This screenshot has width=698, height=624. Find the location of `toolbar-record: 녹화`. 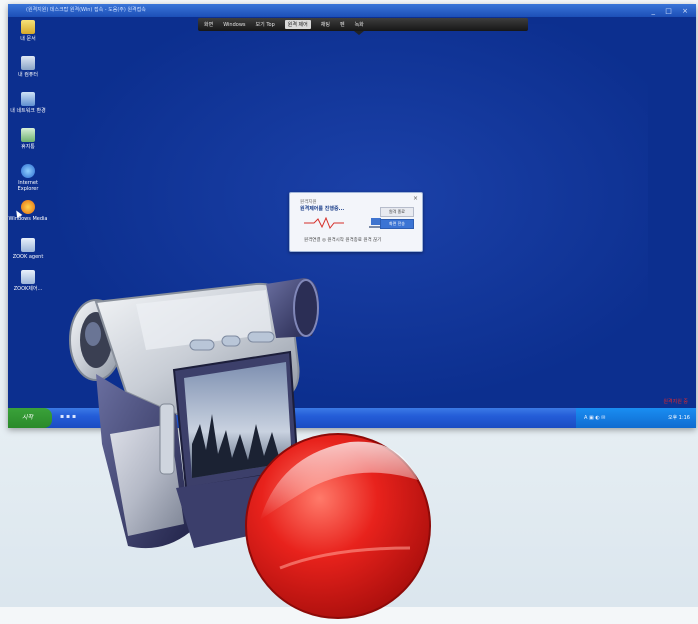

toolbar-record: 녹화 is located at coordinates (359, 24).